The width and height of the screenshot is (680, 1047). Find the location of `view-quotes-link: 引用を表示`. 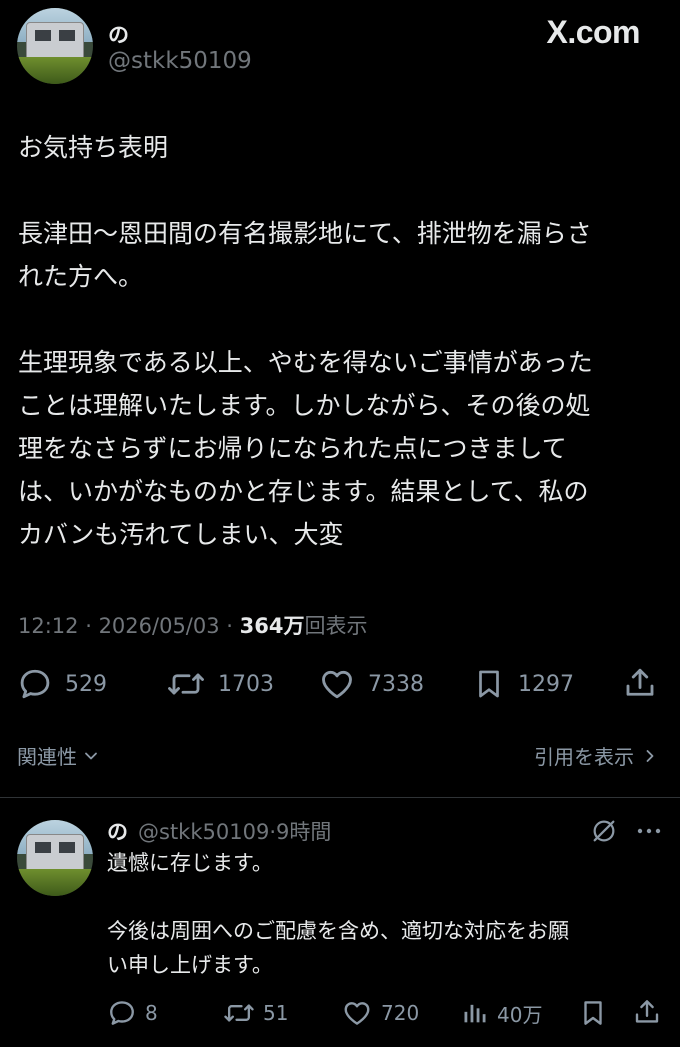

view-quotes-link: 引用を表示 is located at coordinates (597, 755).